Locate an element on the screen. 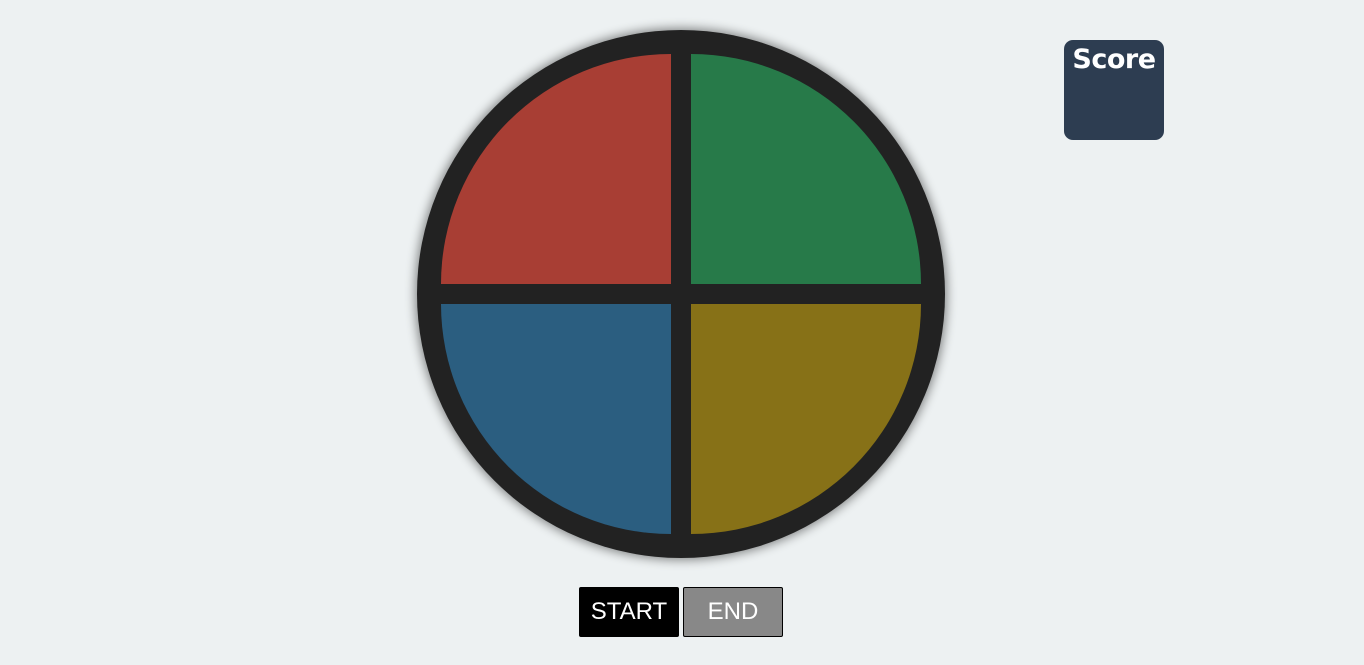  score-label: Score is located at coordinates (1114, 59).